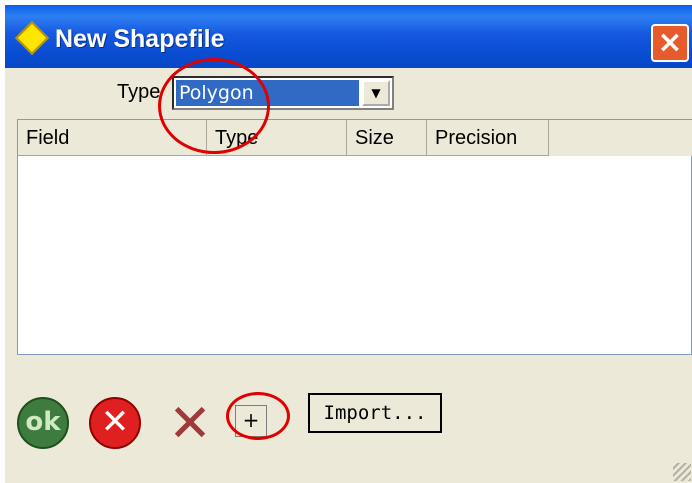  Describe the element at coordinates (387, 138) in the screenshot. I see `column-header-size: Size` at that location.